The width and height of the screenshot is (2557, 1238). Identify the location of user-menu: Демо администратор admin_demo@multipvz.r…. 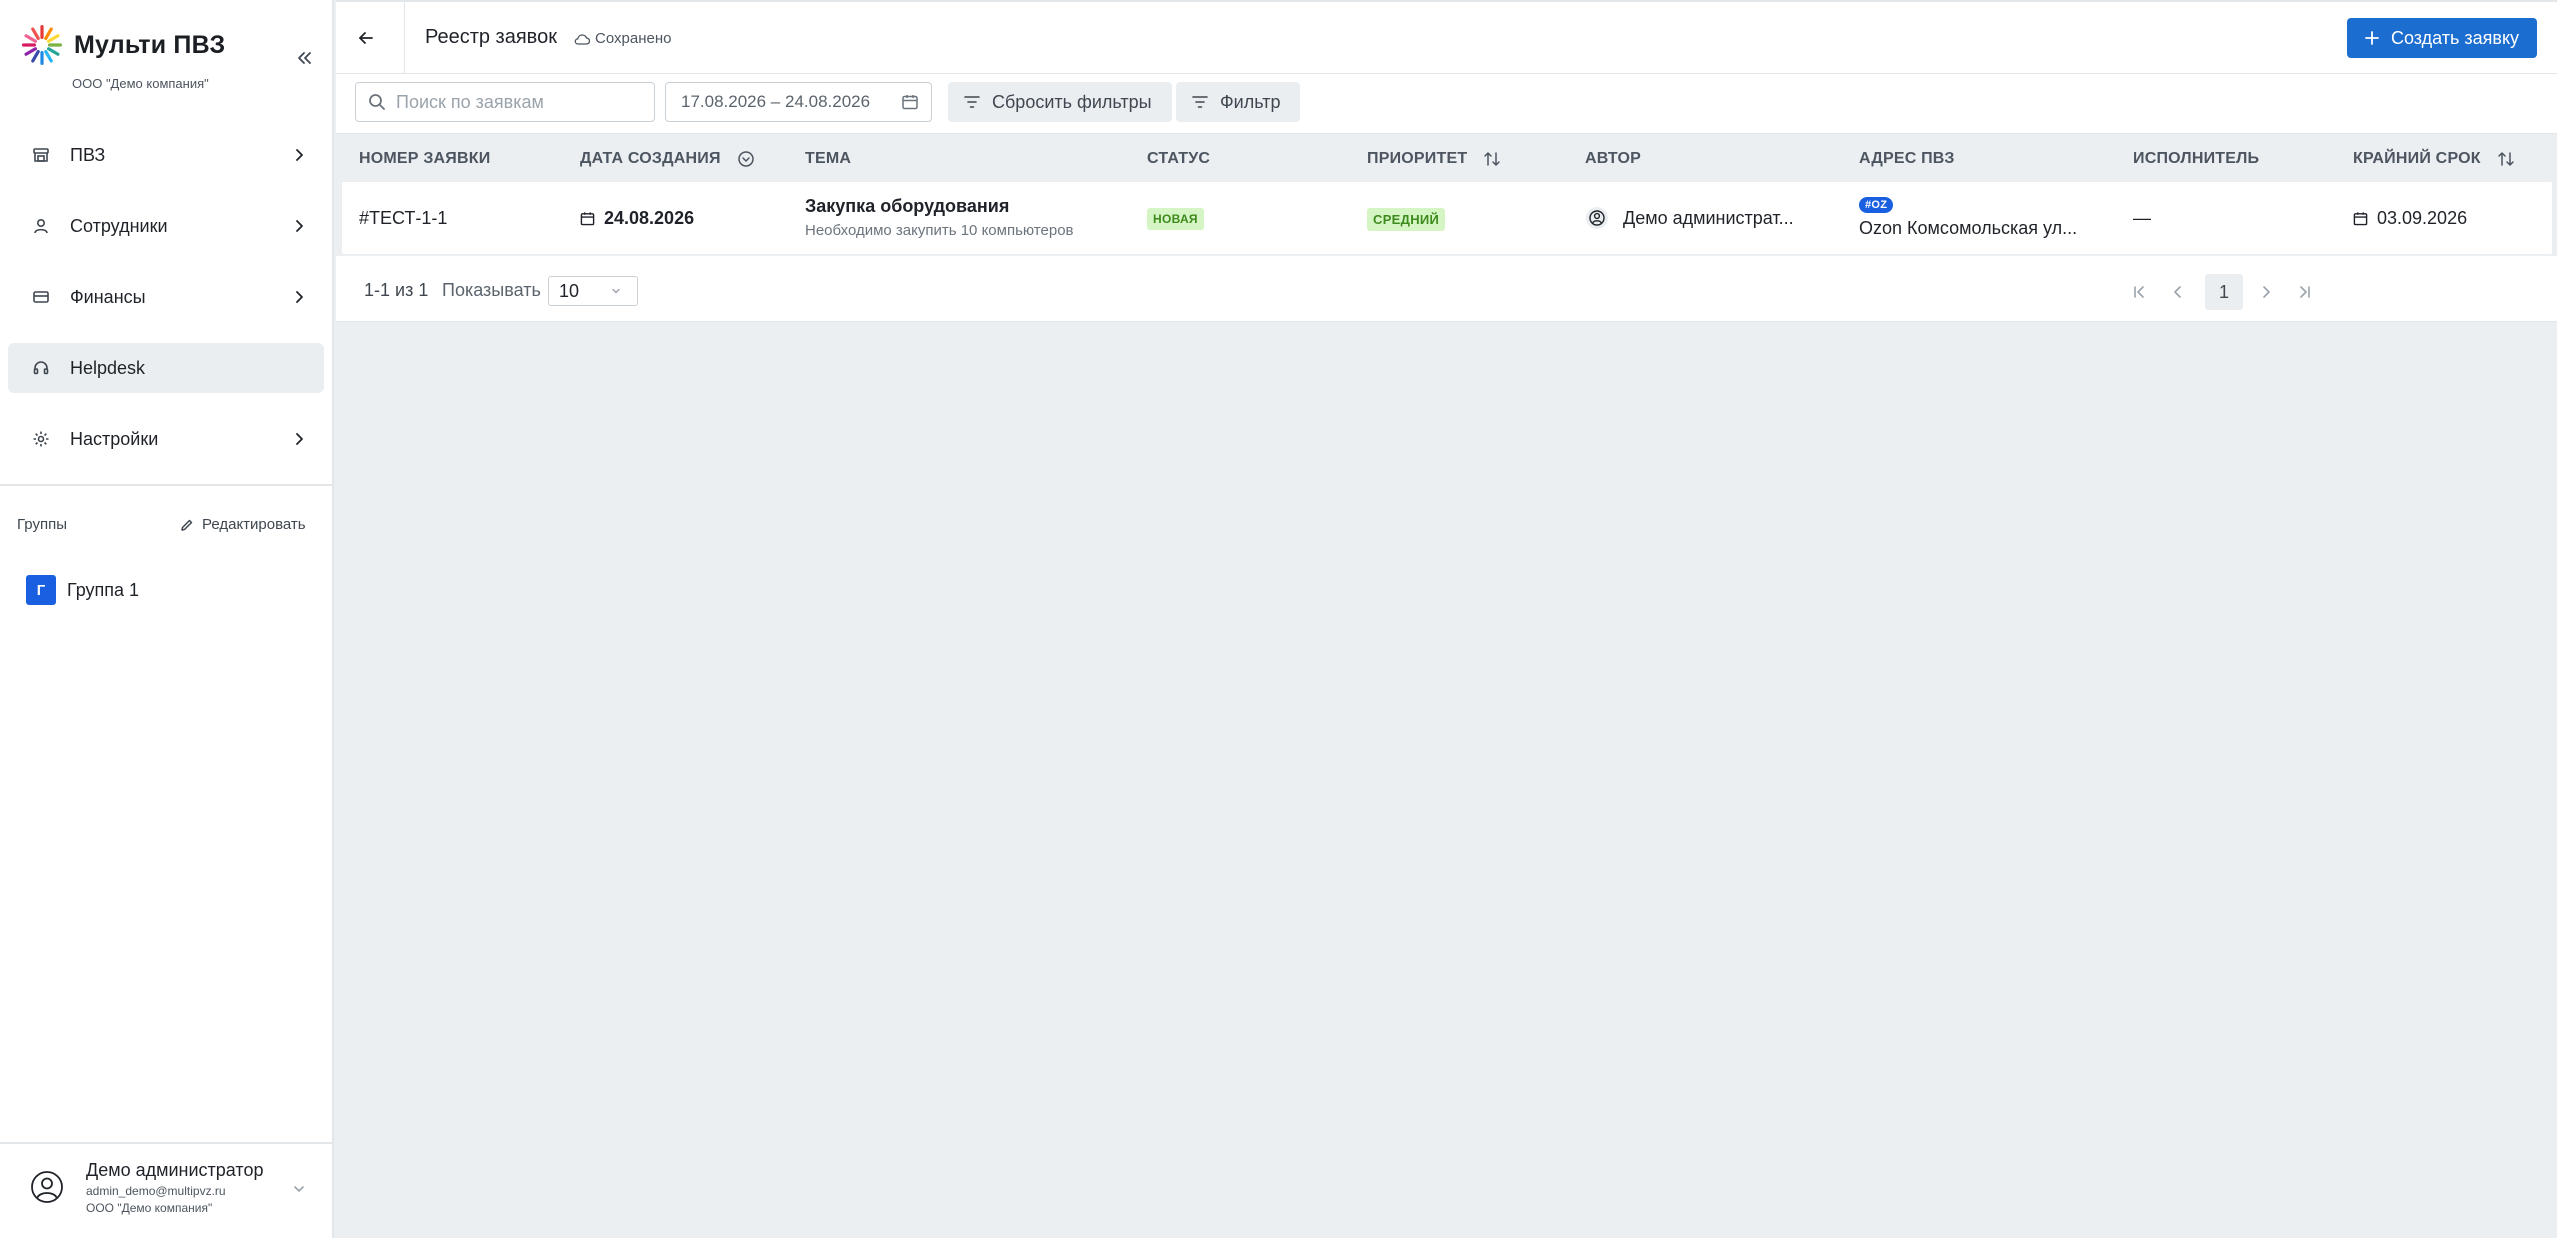
(166, 1191).